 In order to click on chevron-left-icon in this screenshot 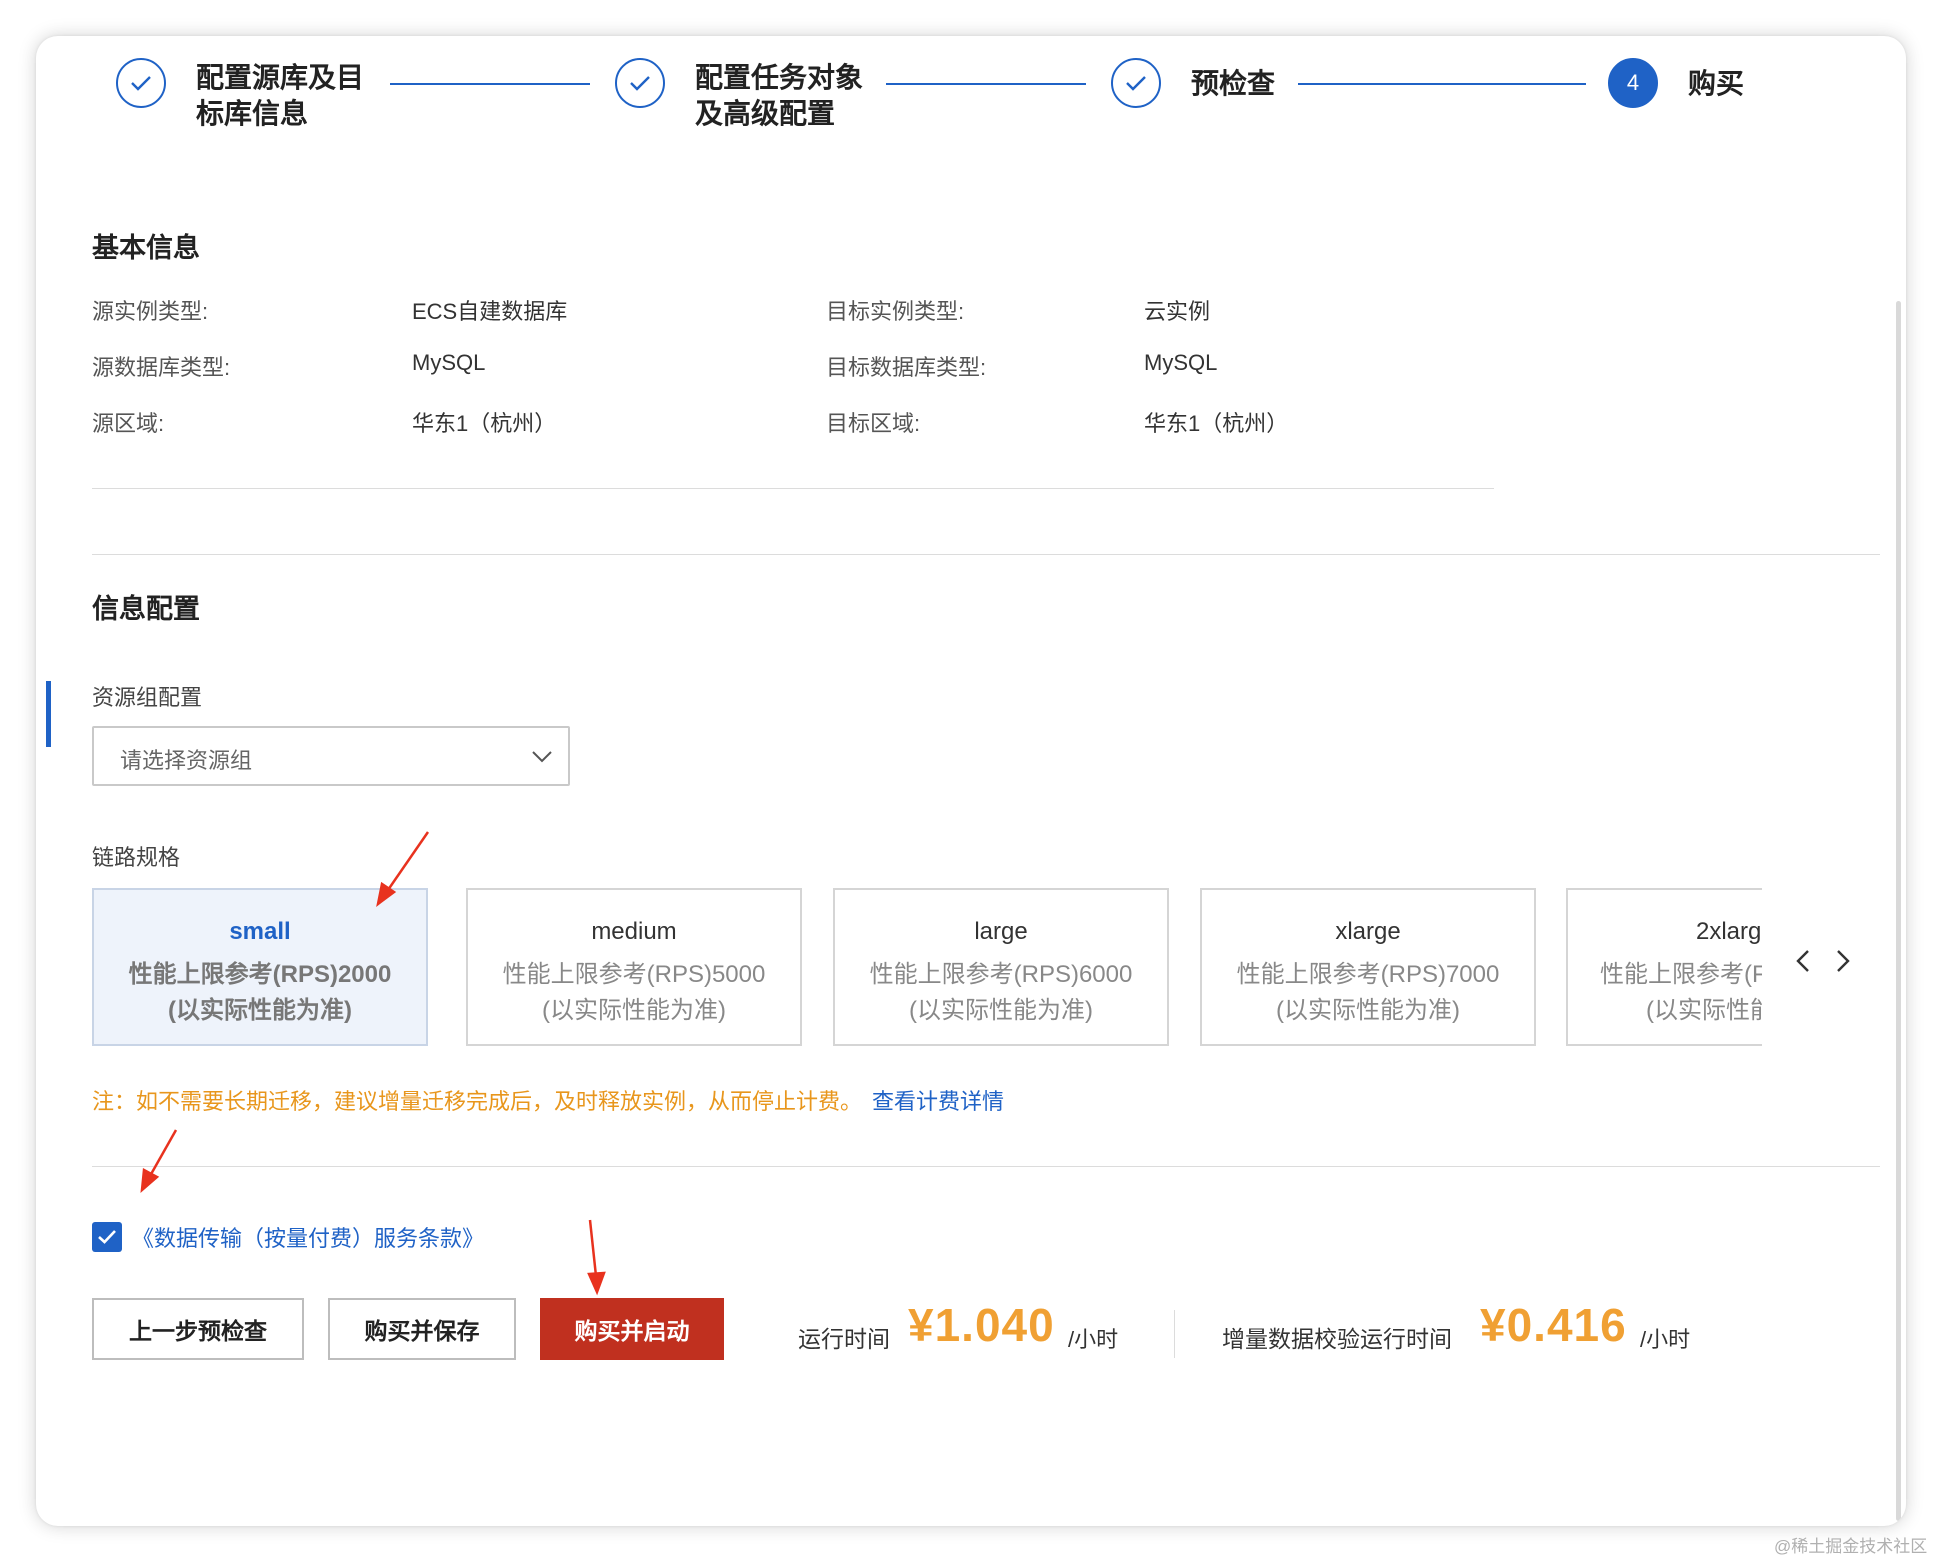, I will do `click(1803, 961)`.